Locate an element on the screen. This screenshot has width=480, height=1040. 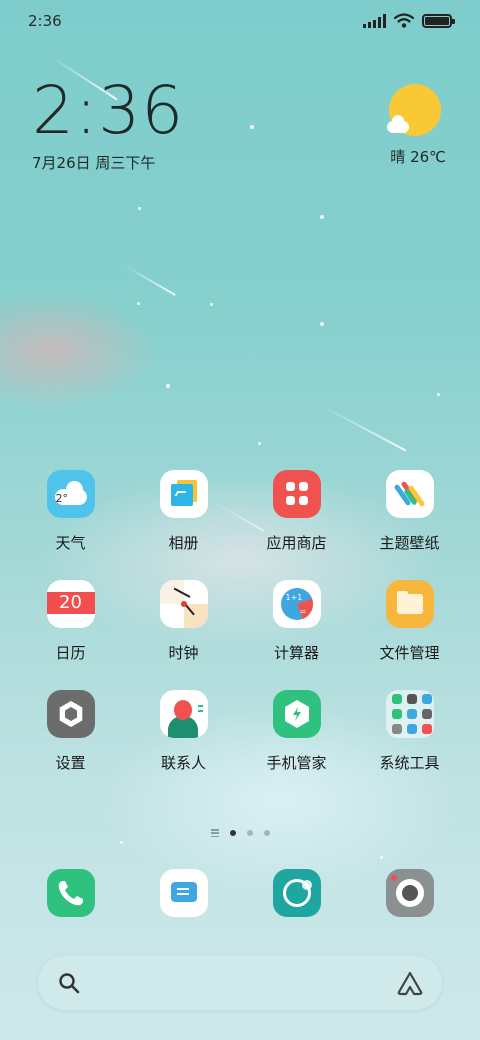
browser-icon is located at coordinates (296, 893).